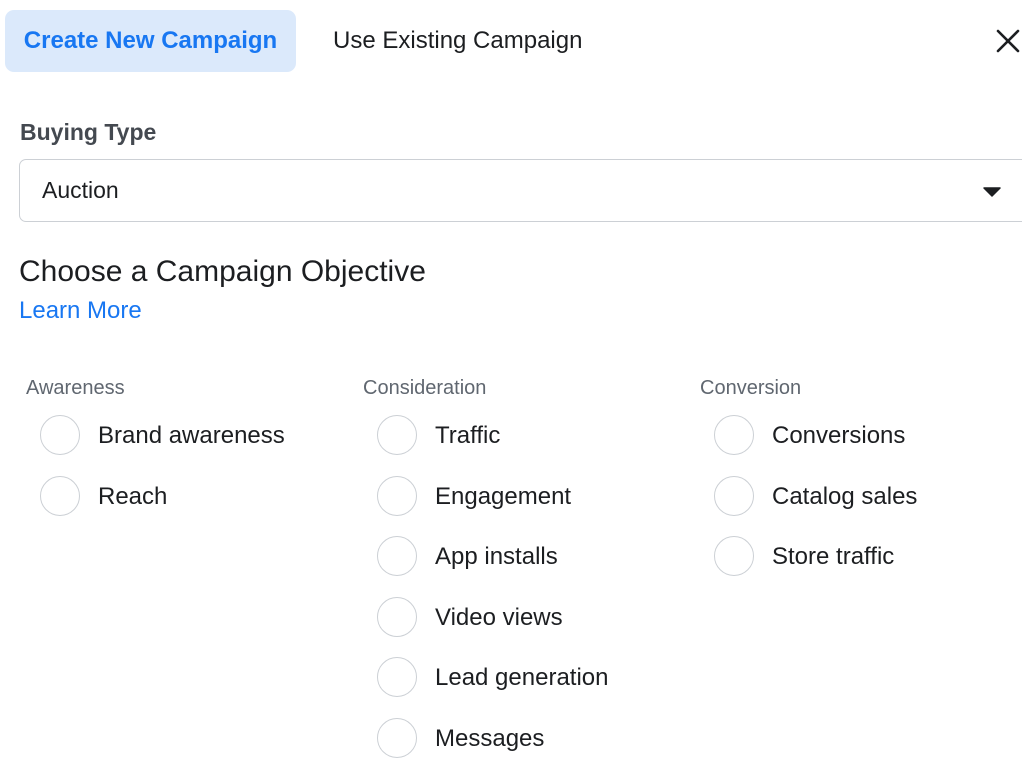 This screenshot has height=758, width=1022. I want to click on objective-column-awareness: Awareness Brand awareness Reach, so click(155, 456).